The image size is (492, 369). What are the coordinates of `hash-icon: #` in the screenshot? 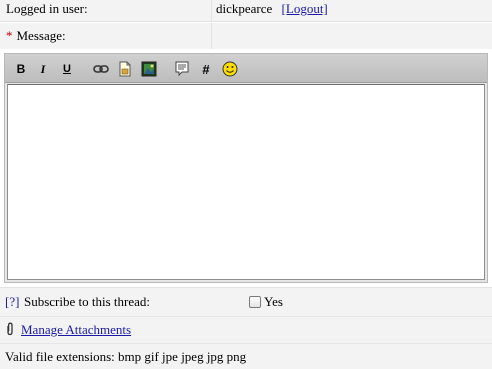 It's located at (206, 69).